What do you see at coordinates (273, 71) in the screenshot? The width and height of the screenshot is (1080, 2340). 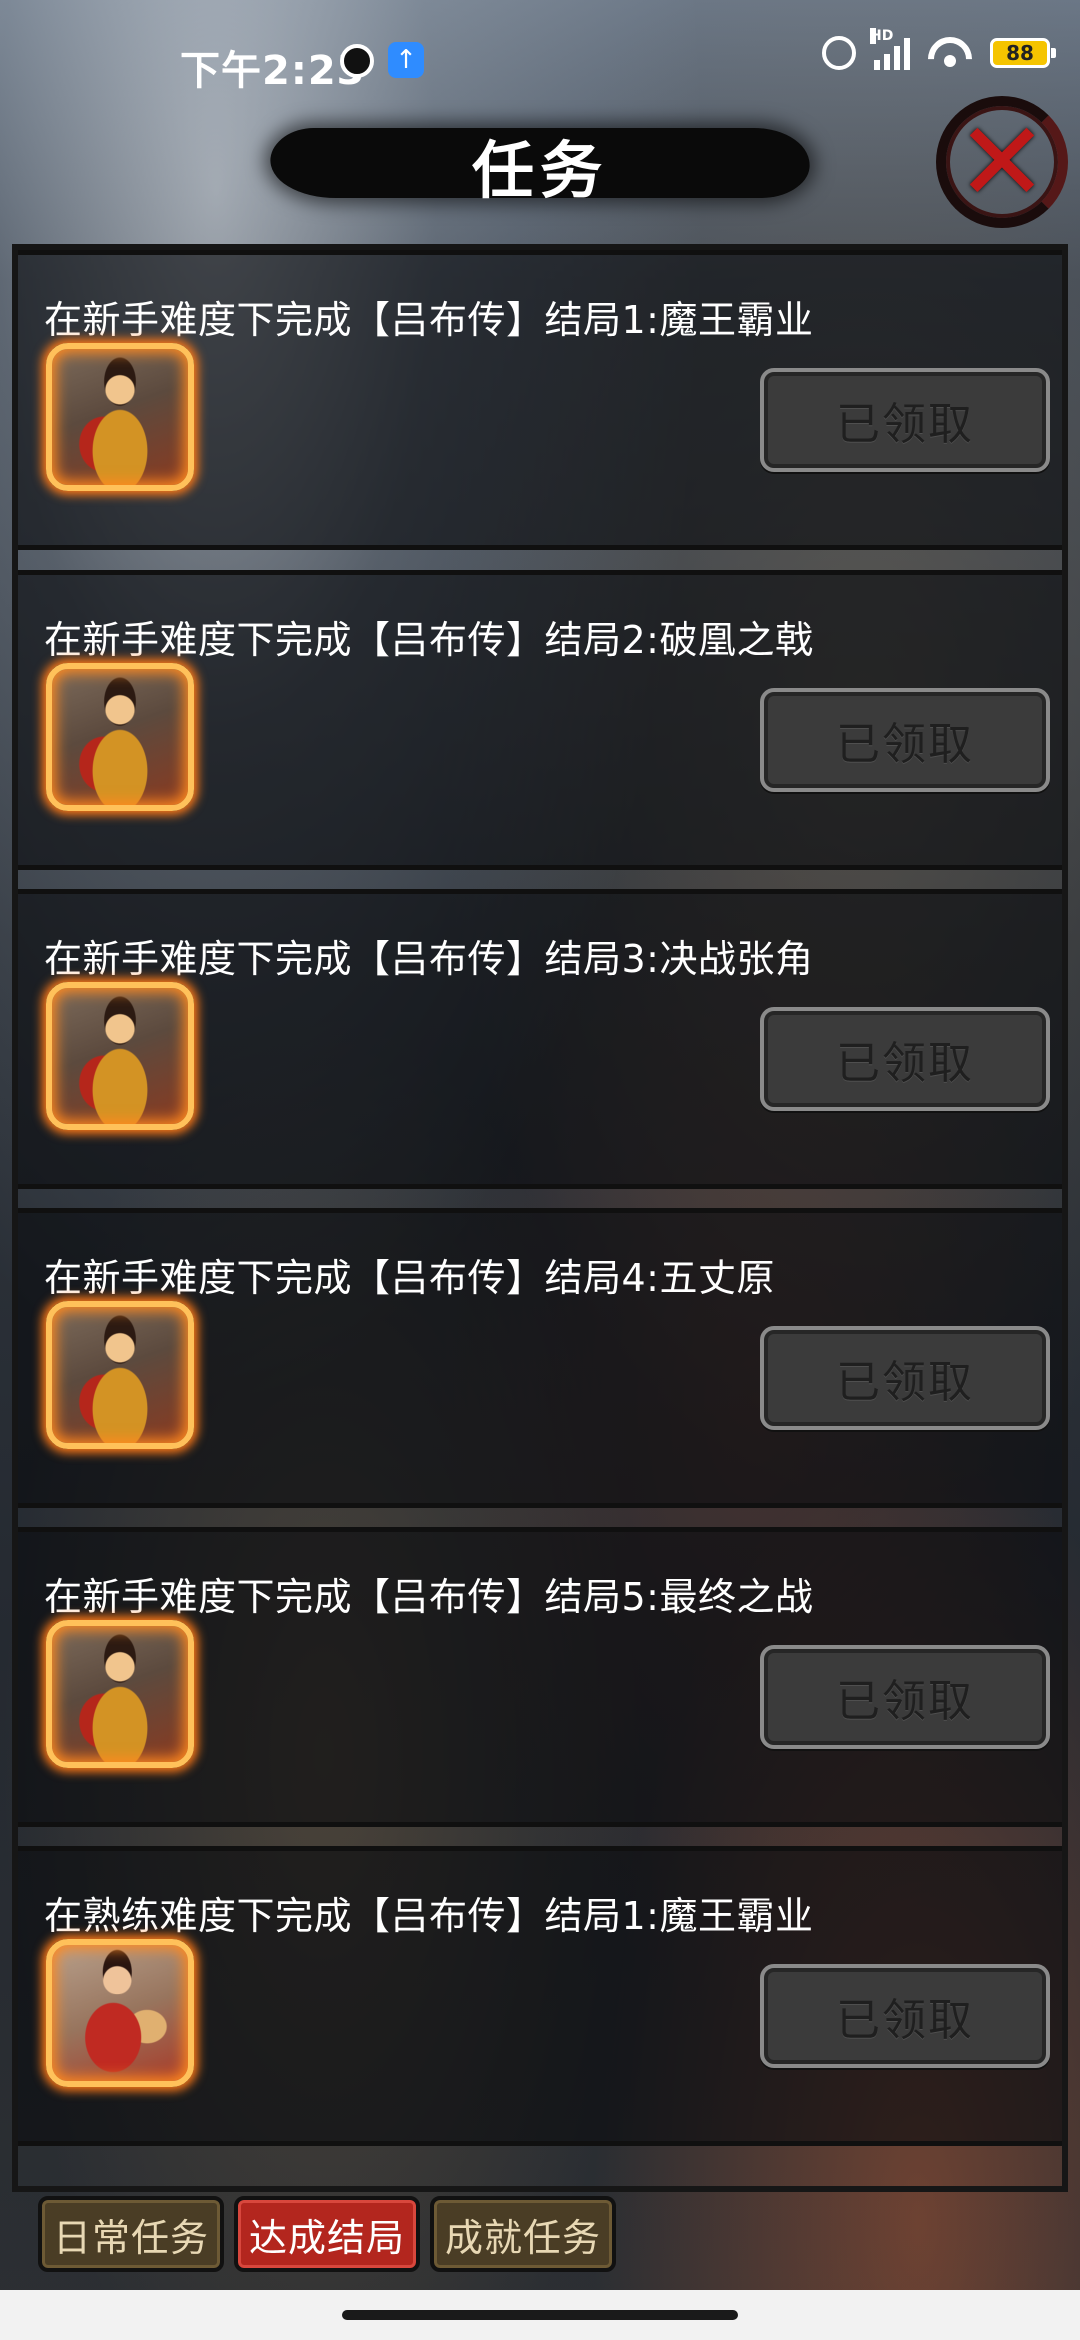 I see `status-time: 下午2:23` at bounding box center [273, 71].